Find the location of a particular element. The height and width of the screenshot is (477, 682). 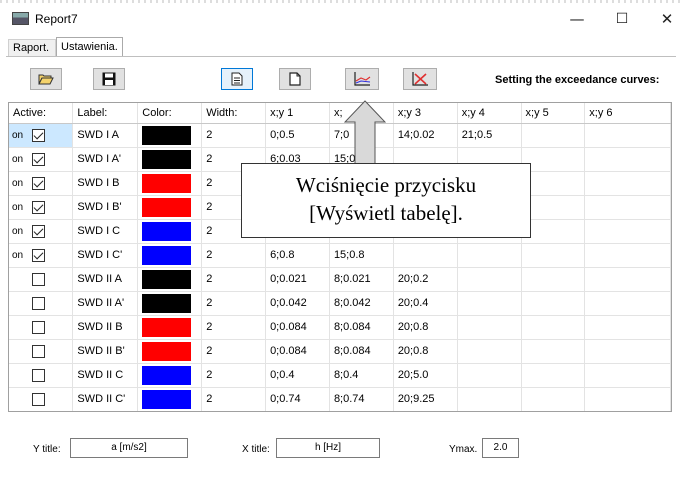

point-cell-xy3: 20;9.25 is located at coordinates (425, 399).